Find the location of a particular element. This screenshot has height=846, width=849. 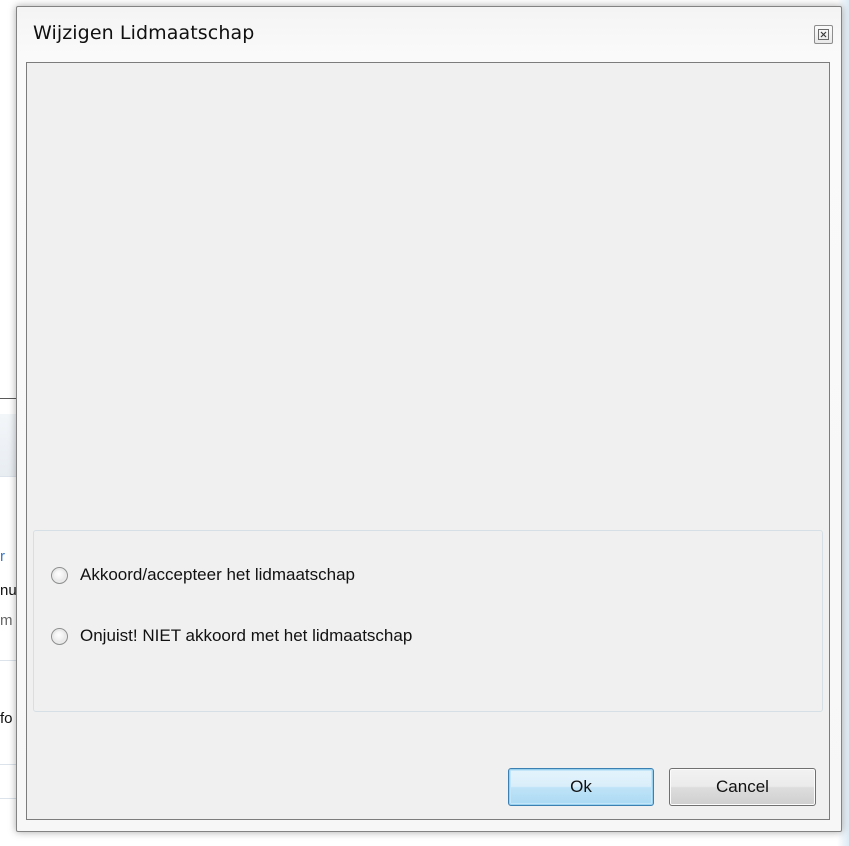

accept-membership-option: Akkoord/accepteer het lidmaatschap is located at coordinates (203, 575).